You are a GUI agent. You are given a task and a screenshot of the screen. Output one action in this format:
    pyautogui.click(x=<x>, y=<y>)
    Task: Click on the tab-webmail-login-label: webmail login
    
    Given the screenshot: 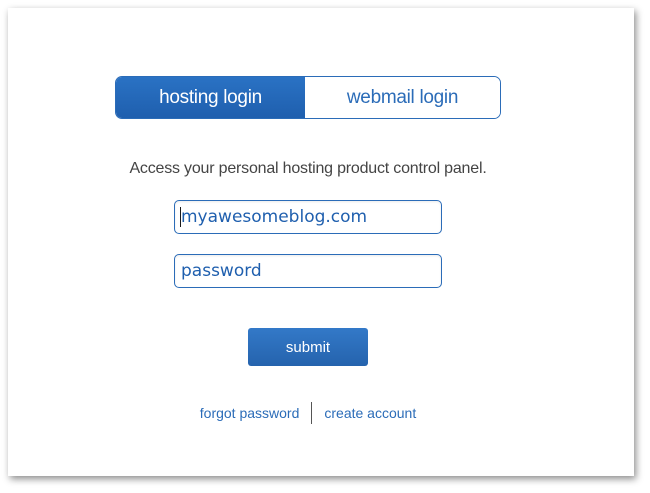 What is the action you would take?
    pyautogui.click(x=402, y=97)
    